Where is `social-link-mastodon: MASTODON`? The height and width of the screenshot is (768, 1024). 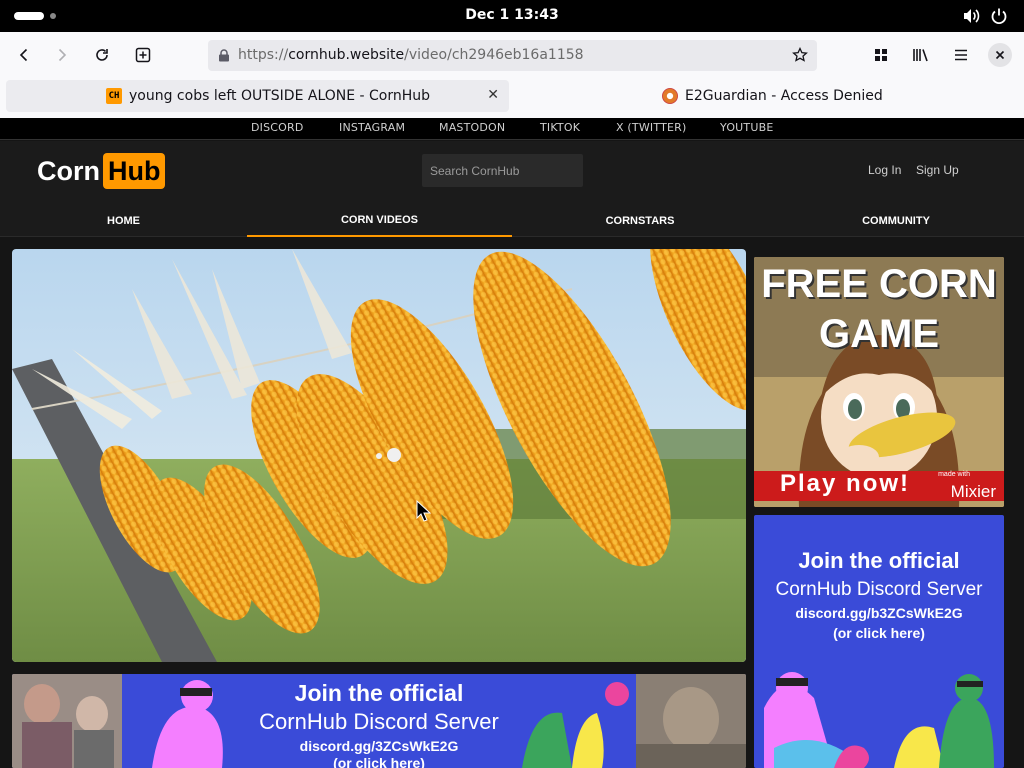 social-link-mastodon: MASTODON is located at coordinates (472, 127).